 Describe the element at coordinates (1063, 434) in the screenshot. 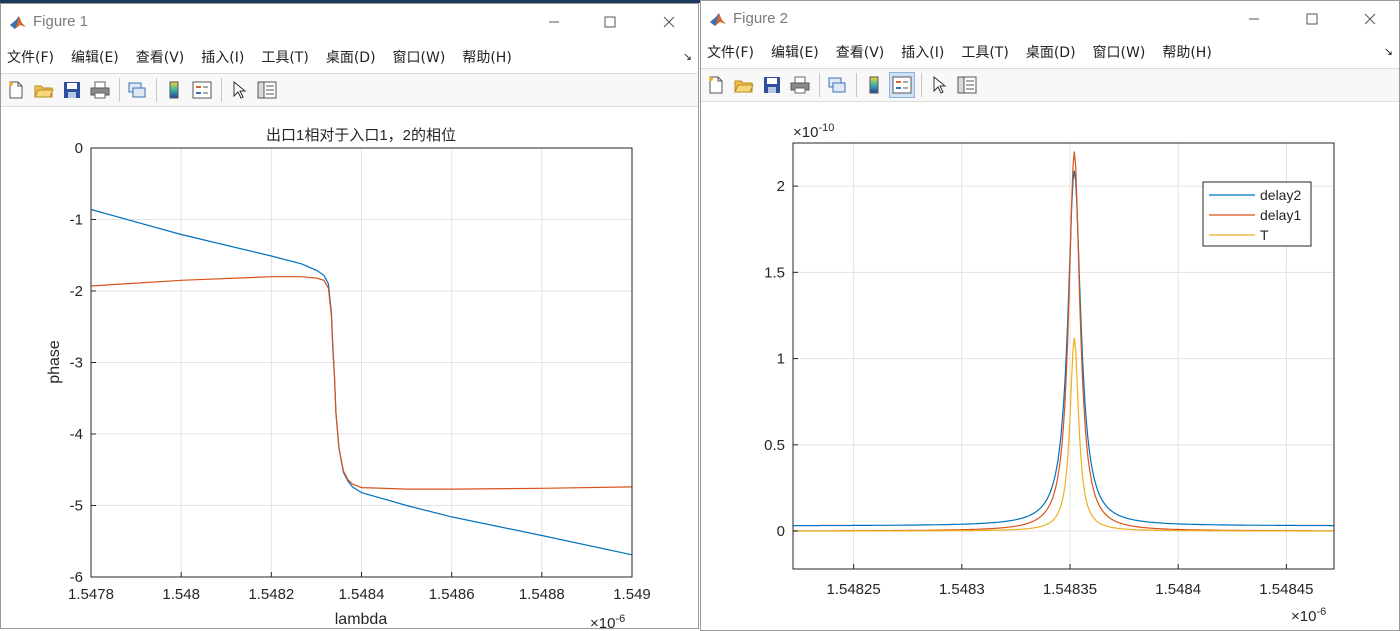

I see `series-line-T` at that location.